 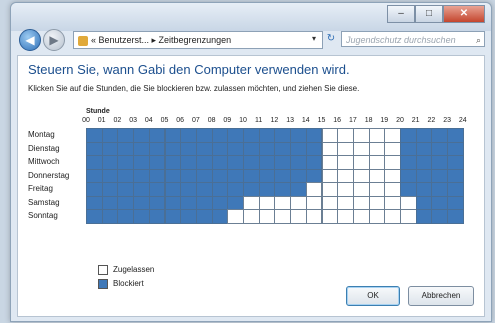 What do you see at coordinates (54, 40) in the screenshot?
I see `forward-button: ▶` at bounding box center [54, 40].